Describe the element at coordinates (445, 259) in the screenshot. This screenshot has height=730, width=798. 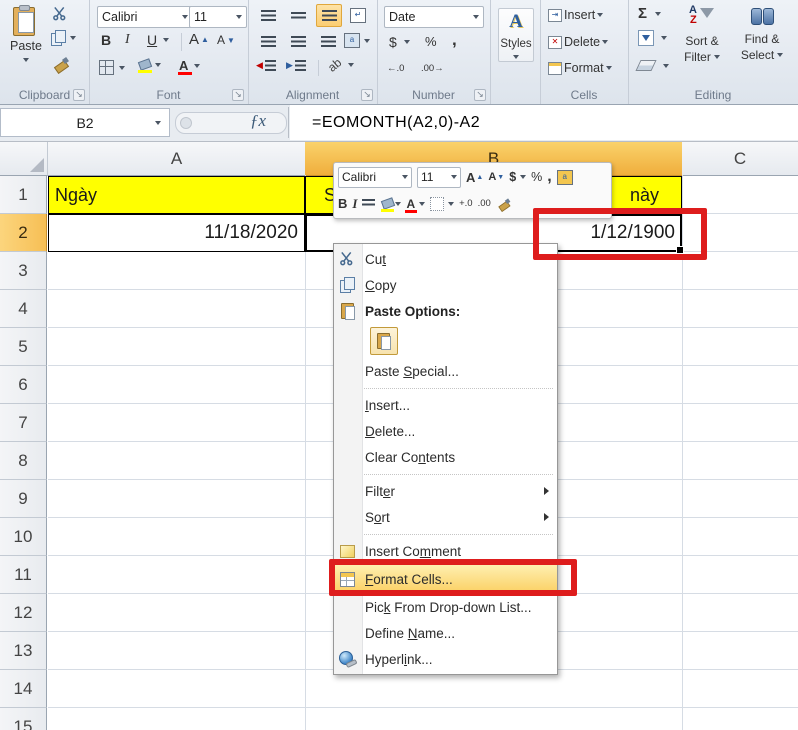
I see `menu-item-cut: Cut` at that location.